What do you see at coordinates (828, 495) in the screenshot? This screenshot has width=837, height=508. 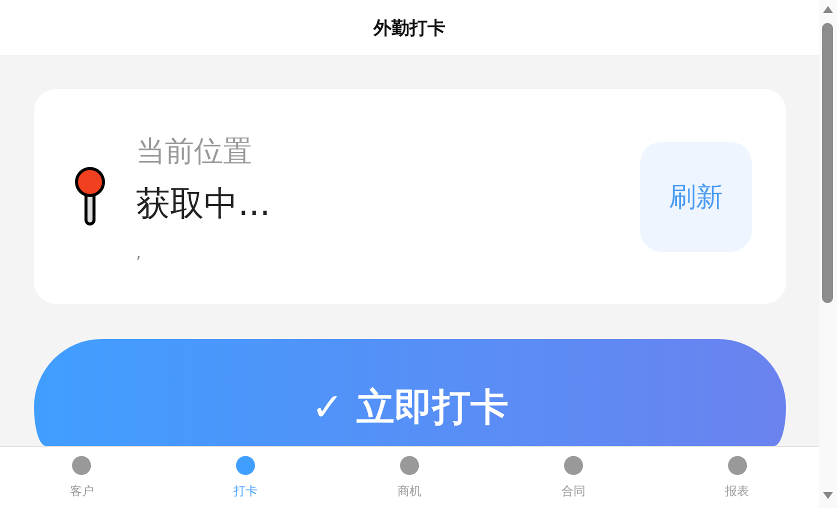 I see `scroll-down-icon` at bounding box center [828, 495].